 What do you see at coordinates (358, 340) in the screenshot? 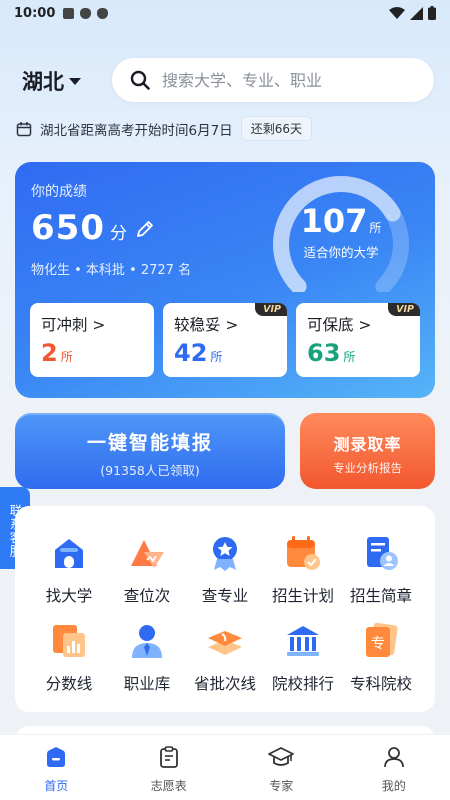
I see `tier-card-safe: 可保底 > 63 所 VIP` at bounding box center [358, 340].